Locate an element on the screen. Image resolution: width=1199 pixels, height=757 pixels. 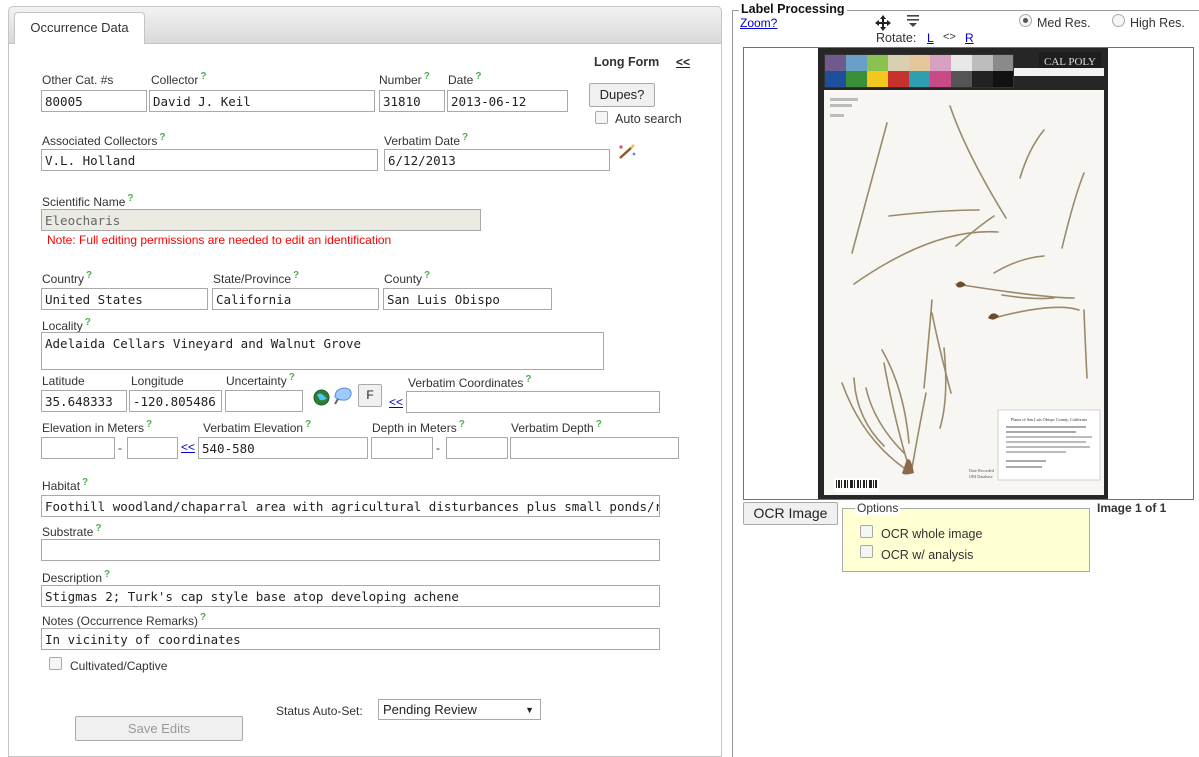
status-select: Pending Review ▼ is located at coordinates (459, 709).